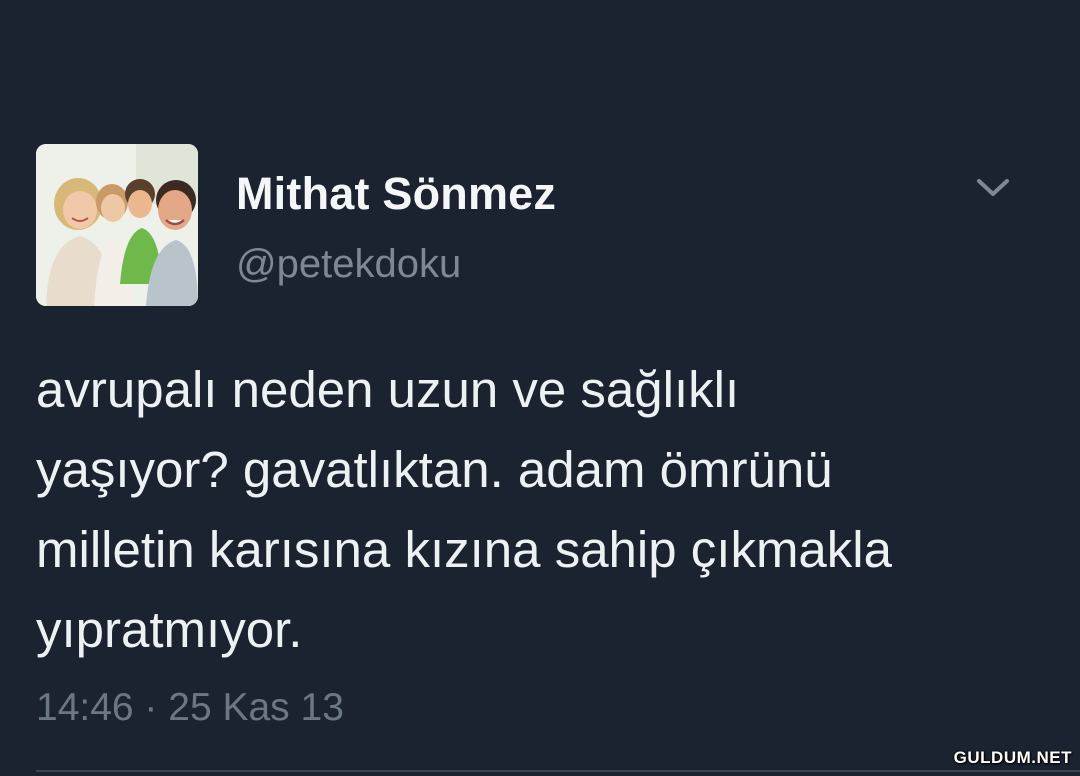 Image resolution: width=1080 pixels, height=776 pixels. What do you see at coordinates (464, 549) in the screenshot?
I see `tweet-text-line: milletin karısına kızına sahip çıkmakla` at bounding box center [464, 549].